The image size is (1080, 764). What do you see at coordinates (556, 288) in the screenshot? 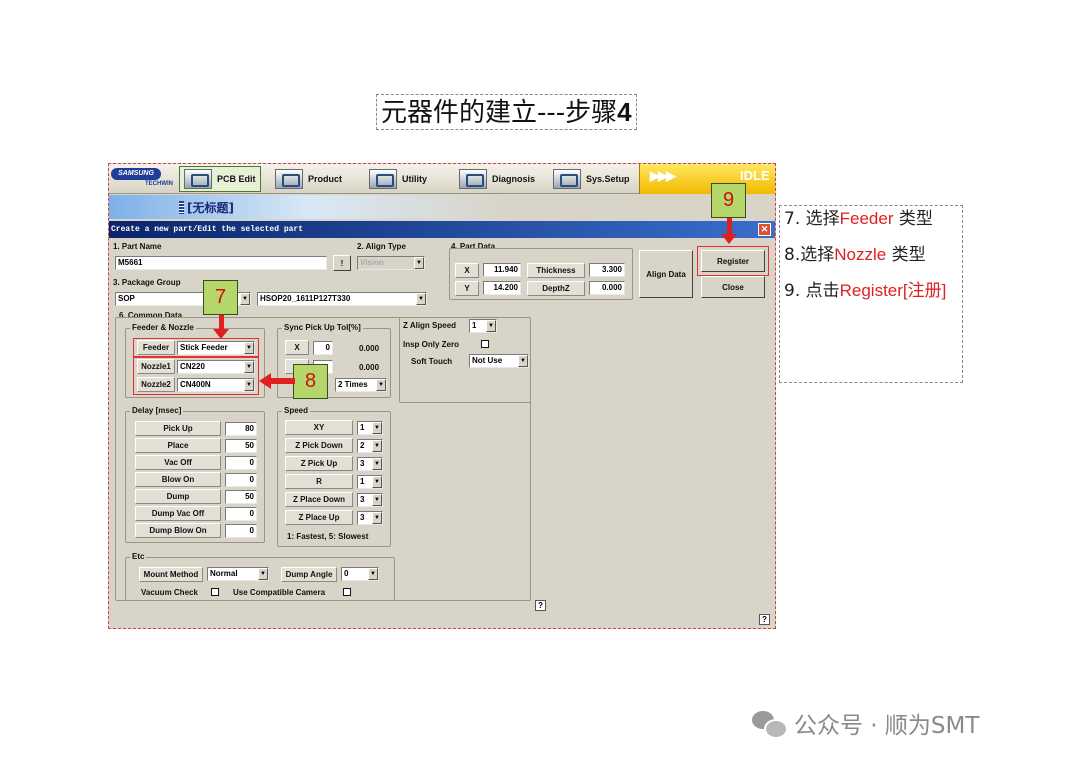
I see `depthz-label: DepthZ` at bounding box center [556, 288].